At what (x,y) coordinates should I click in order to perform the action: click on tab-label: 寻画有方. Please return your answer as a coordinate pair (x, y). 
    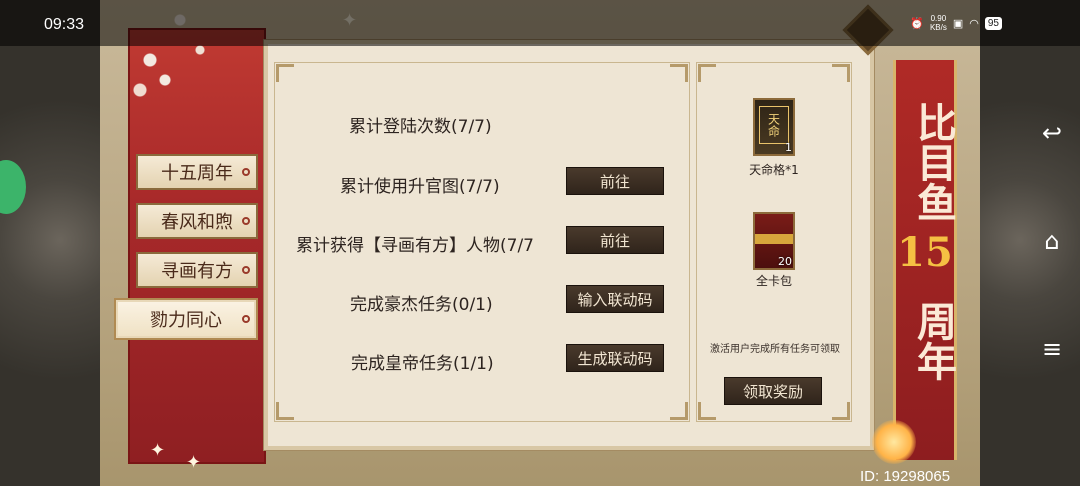
    Looking at the image, I should click on (197, 271).